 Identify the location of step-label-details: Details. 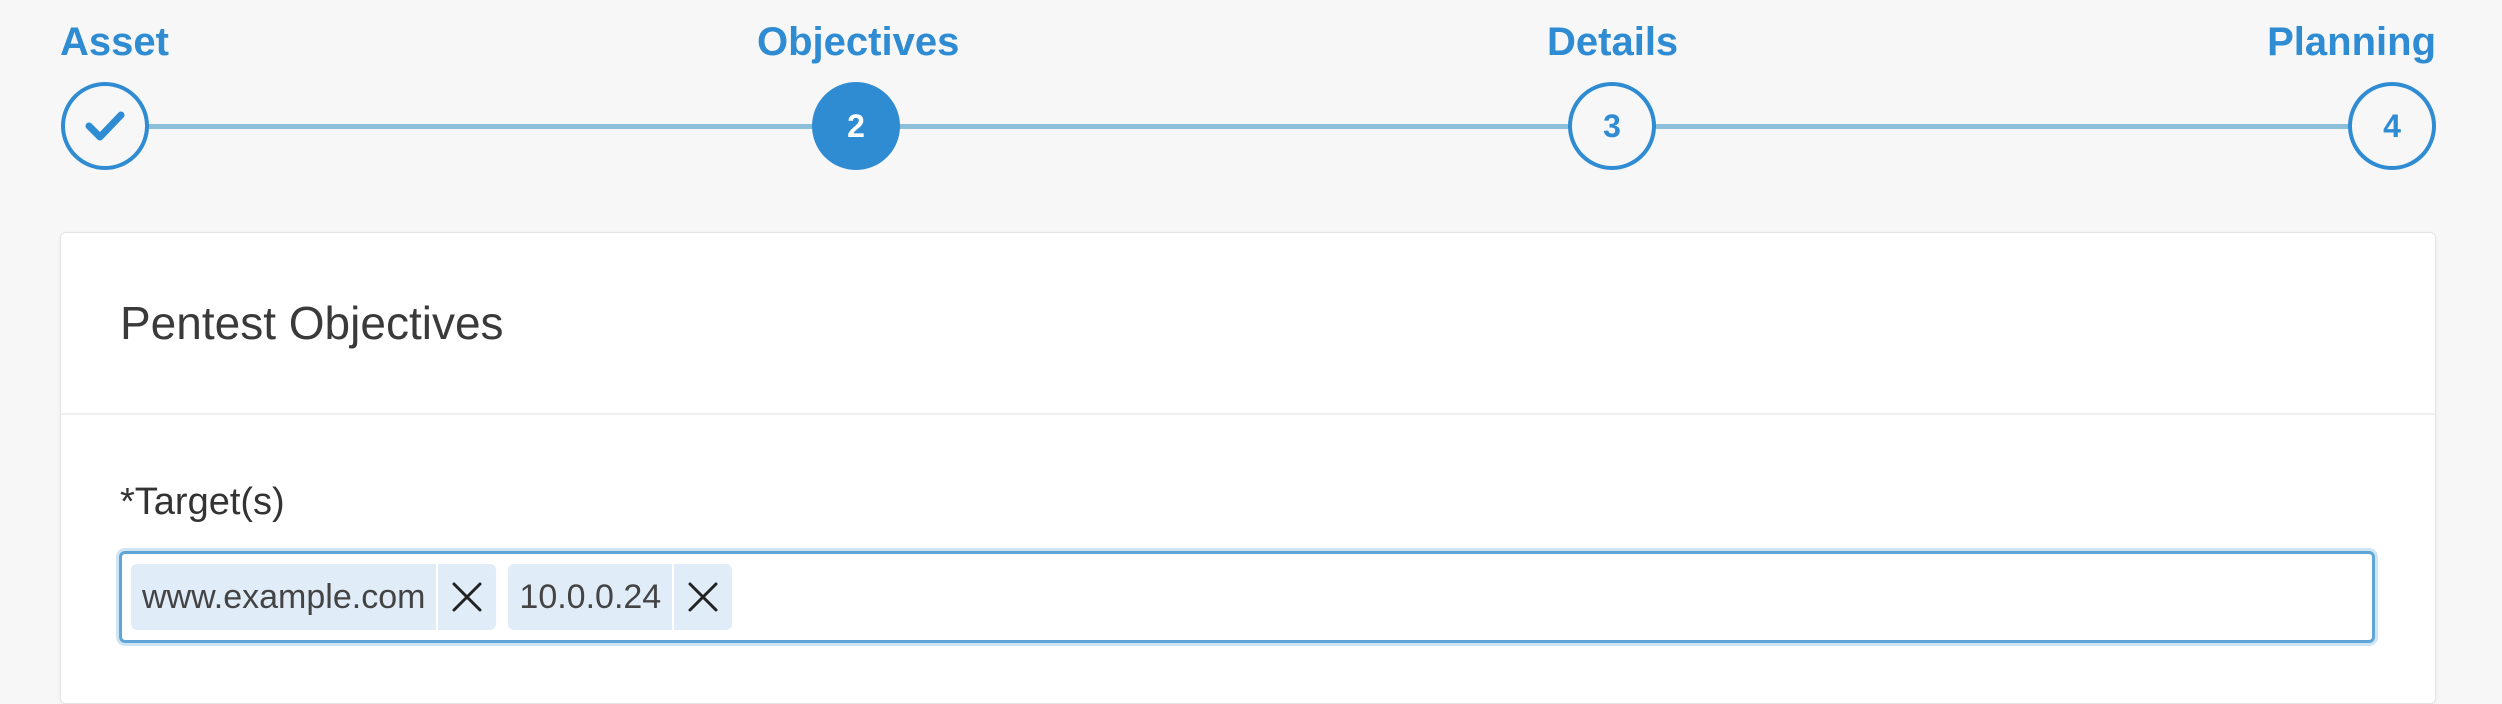
(1612, 42).